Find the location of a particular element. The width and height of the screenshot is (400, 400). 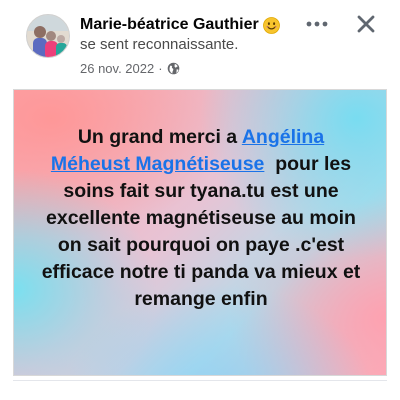

author-avatar is located at coordinates (48, 36).